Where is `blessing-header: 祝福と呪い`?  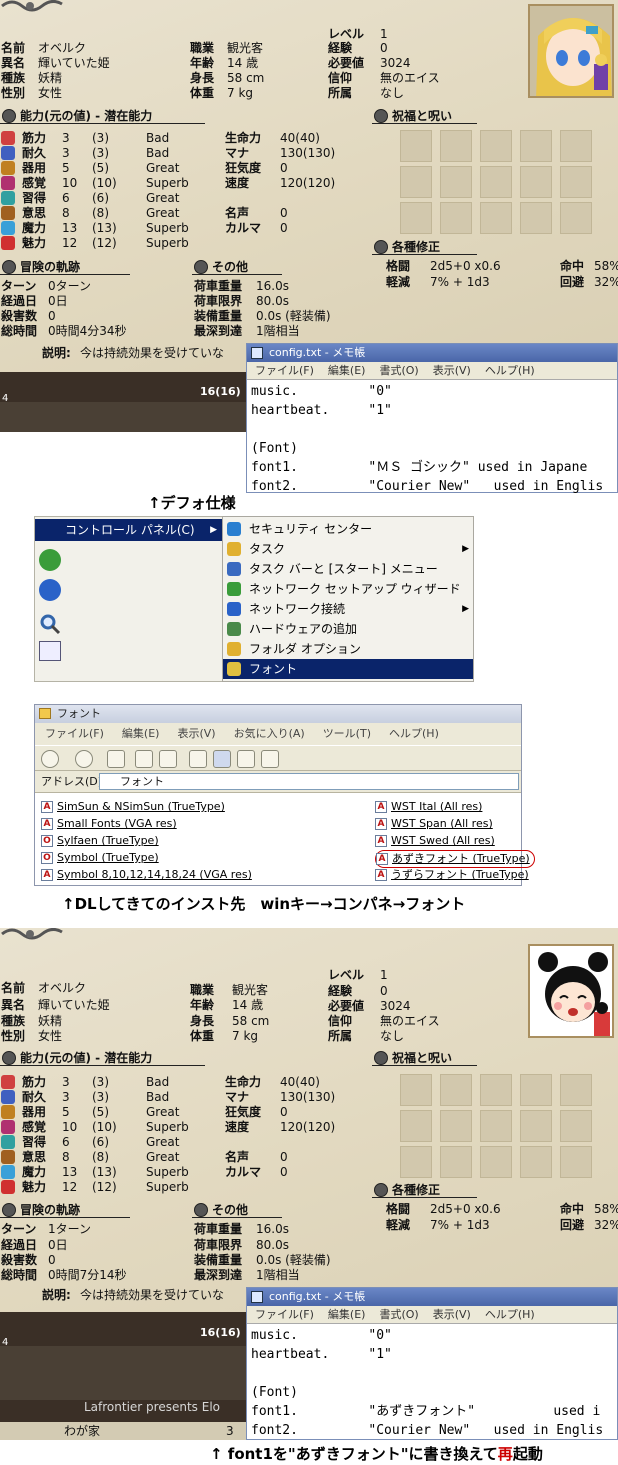 blessing-header: 祝福と呪い is located at coordinates (424, 1058).